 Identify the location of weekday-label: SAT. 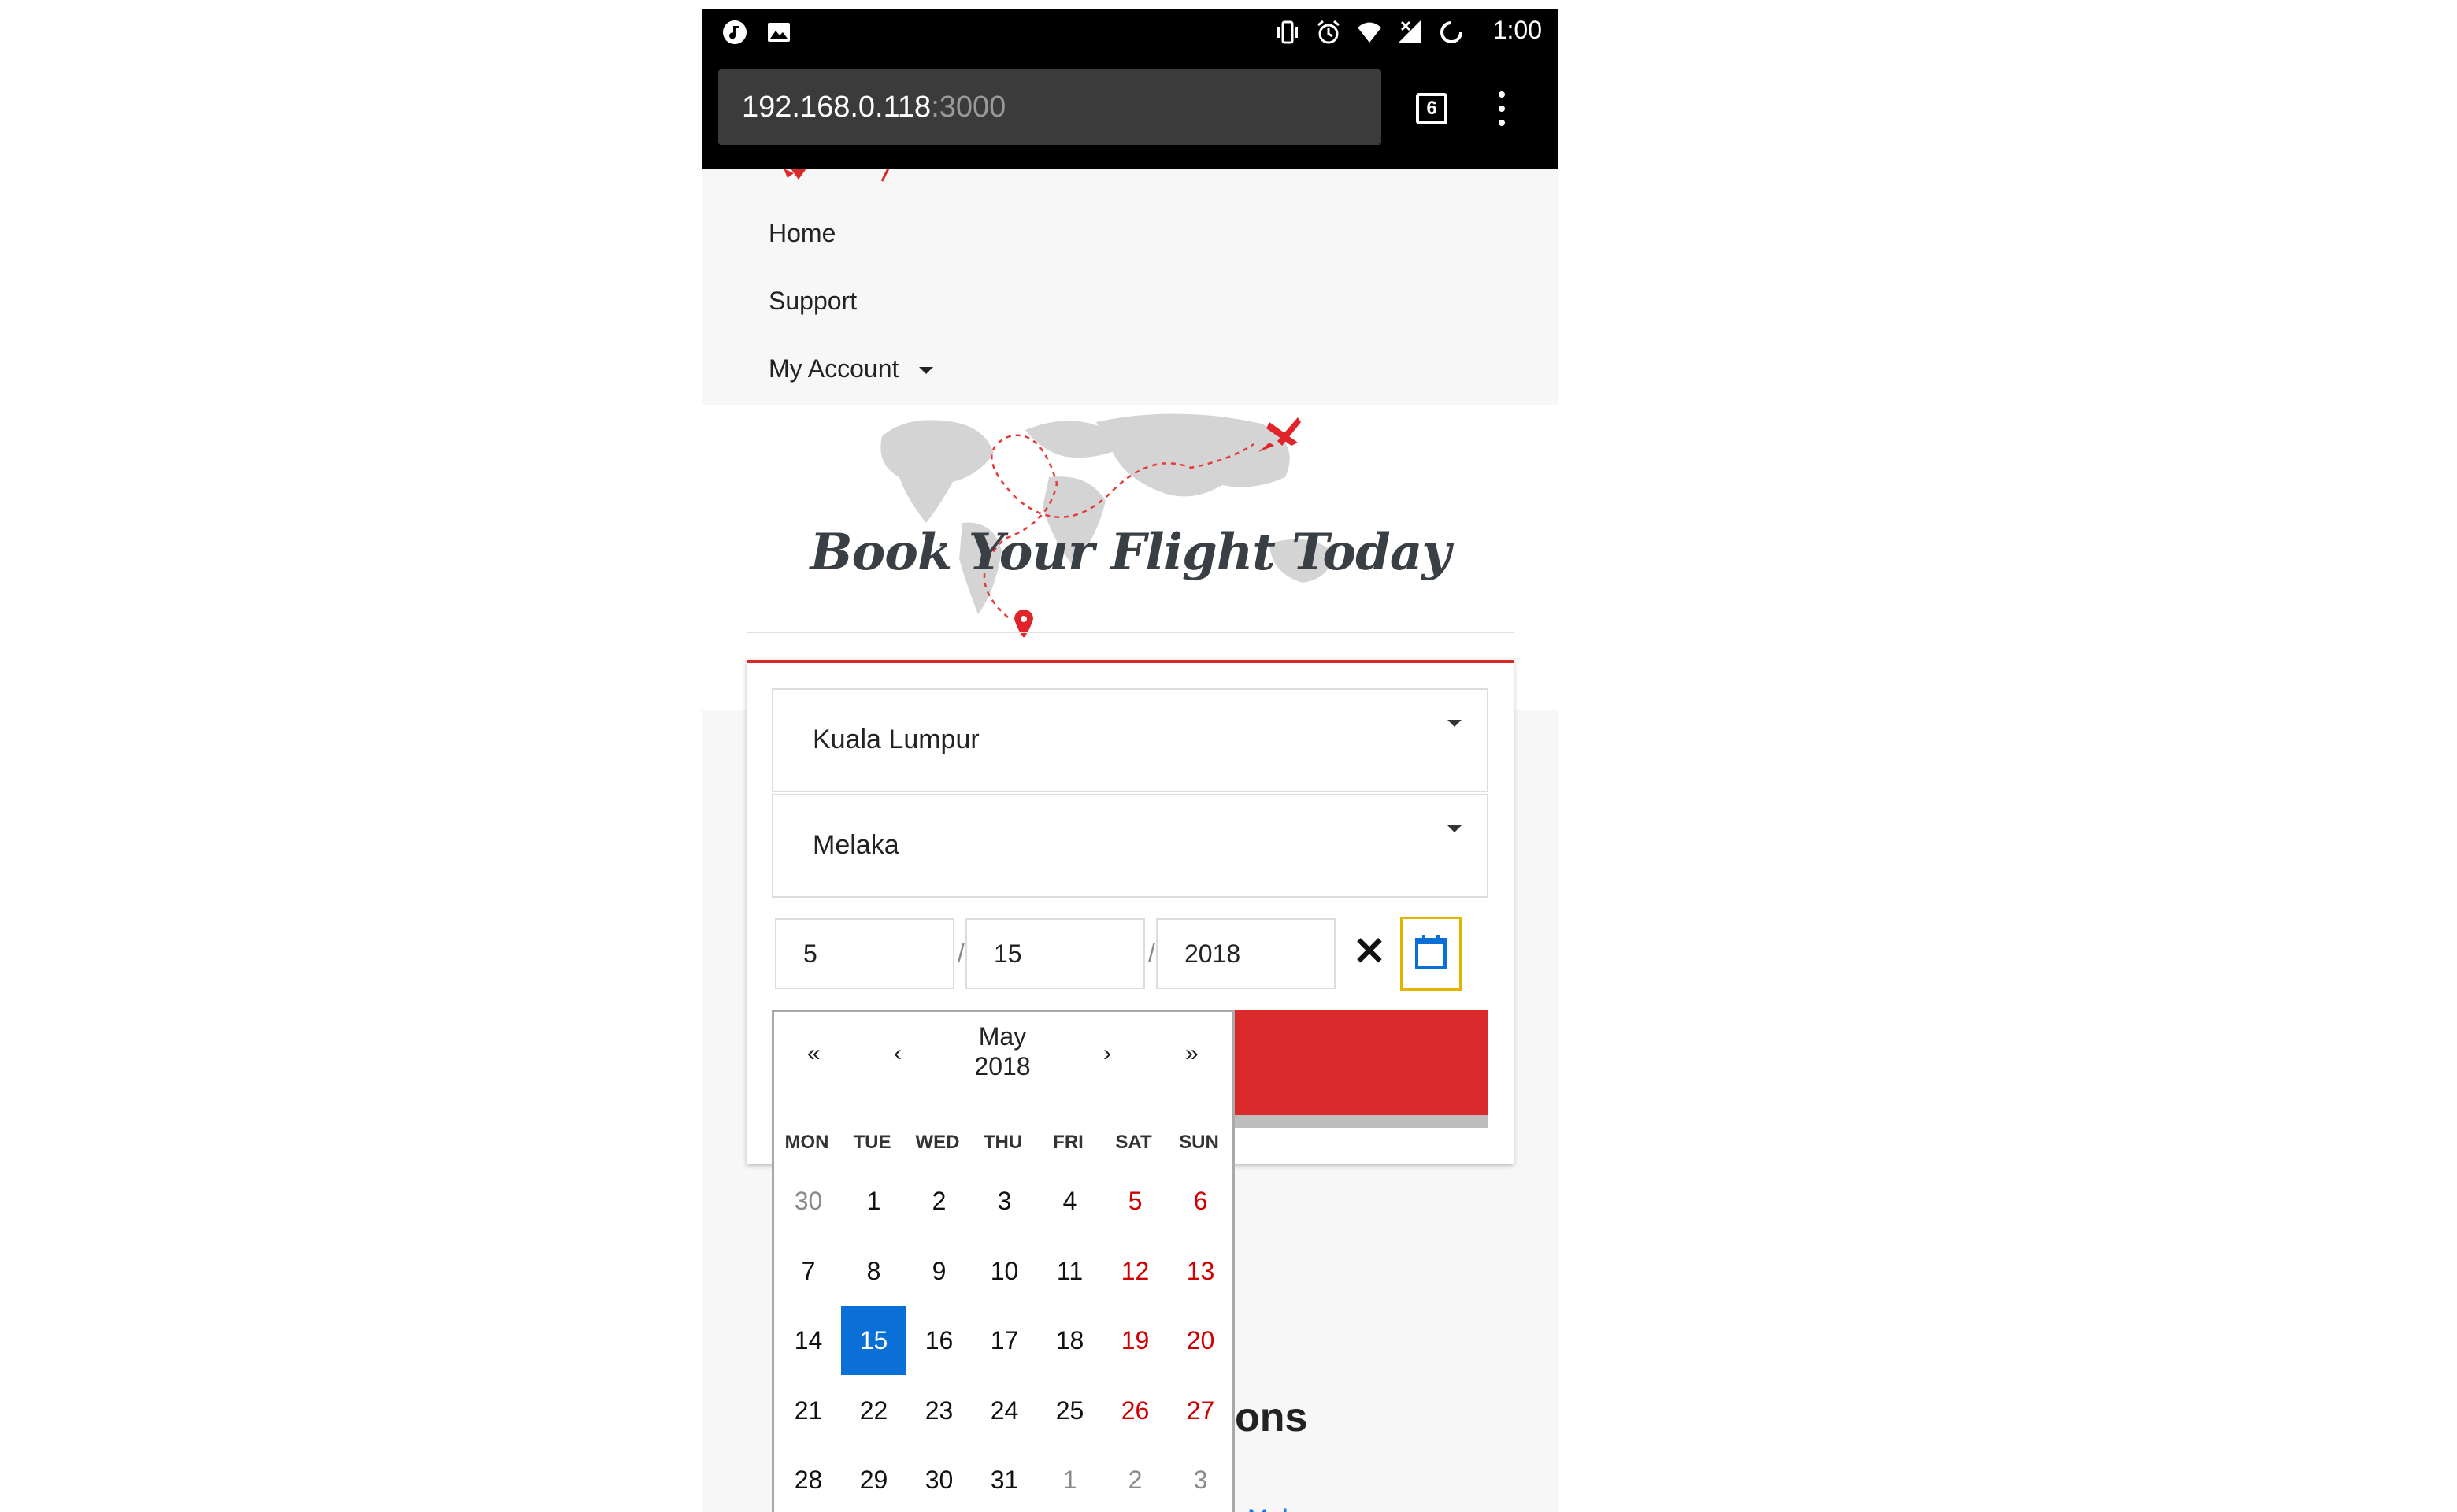
(1133, 1142).